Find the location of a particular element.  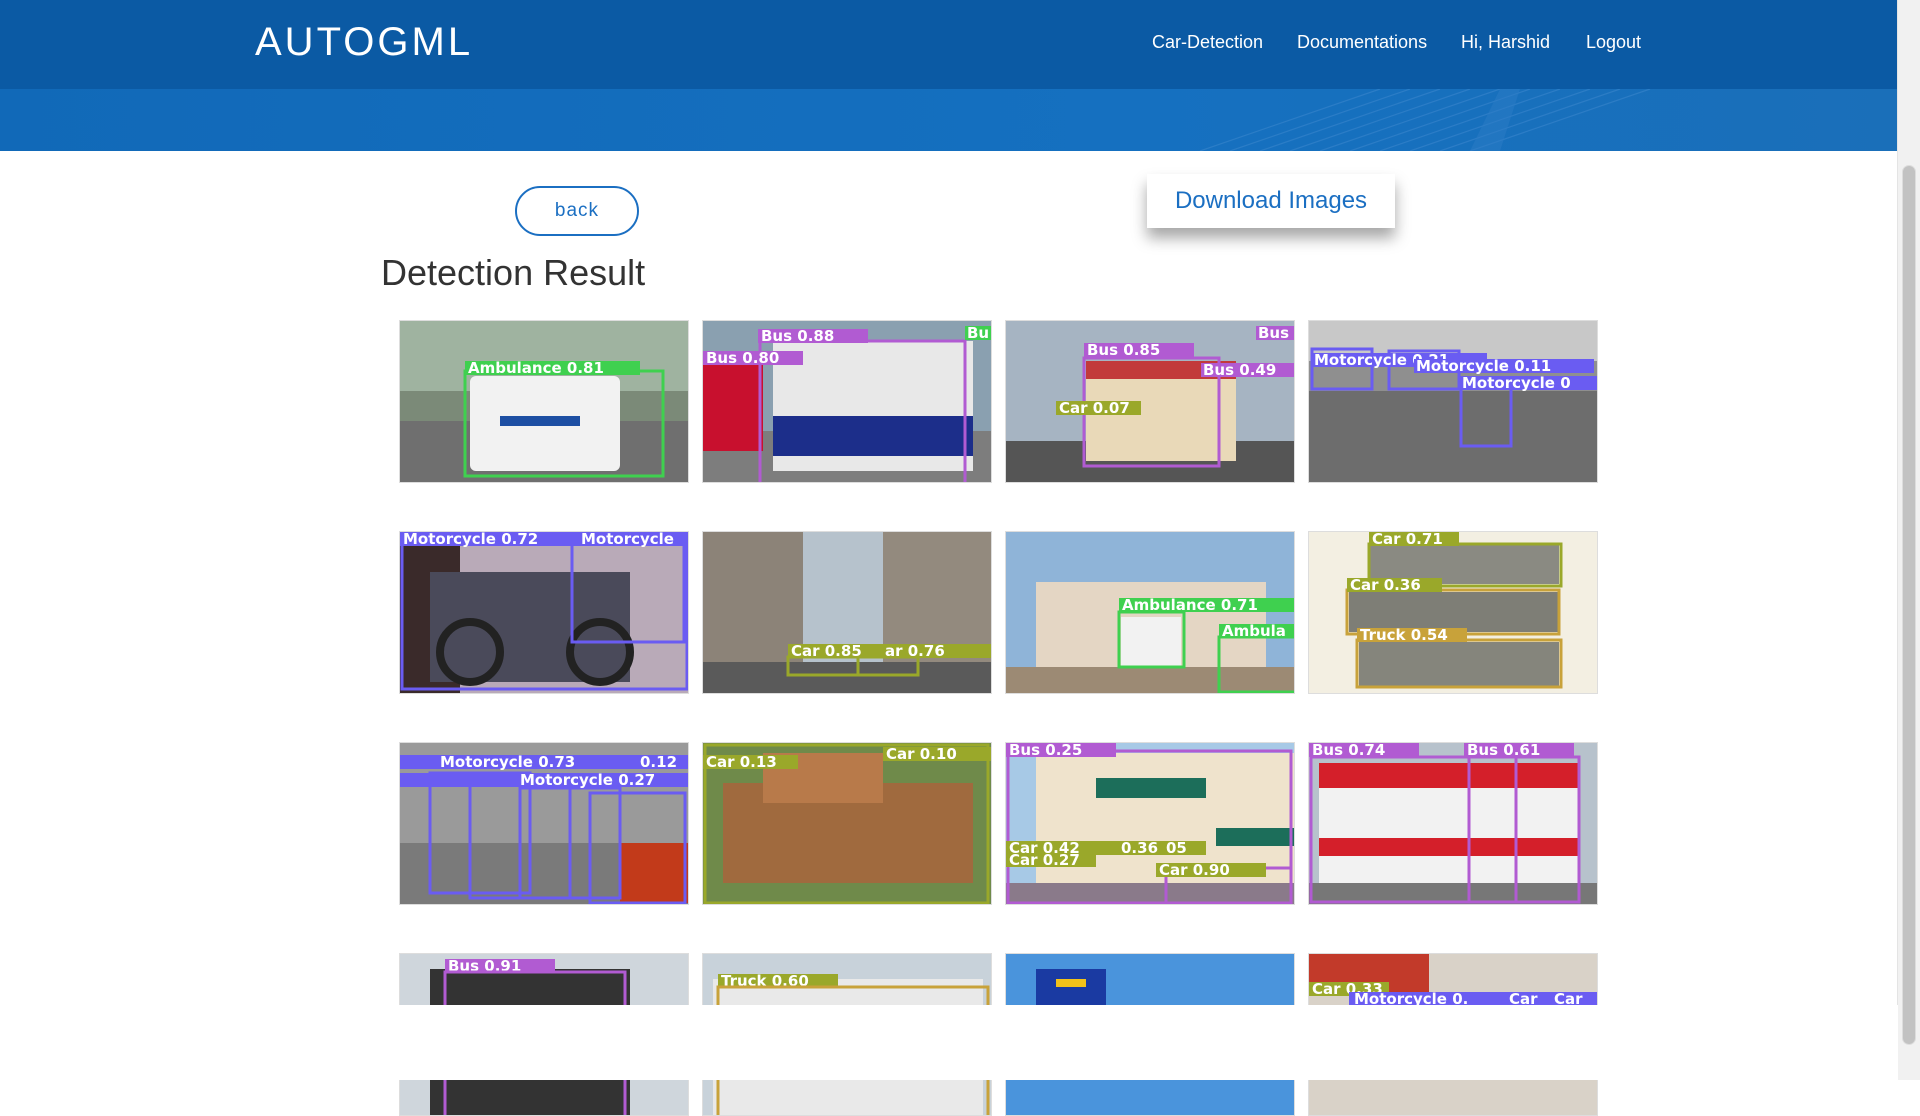

result-image-motorcycle-2: Motorcycle 0.72 Motorcycle is located at coordinates (544, 612).